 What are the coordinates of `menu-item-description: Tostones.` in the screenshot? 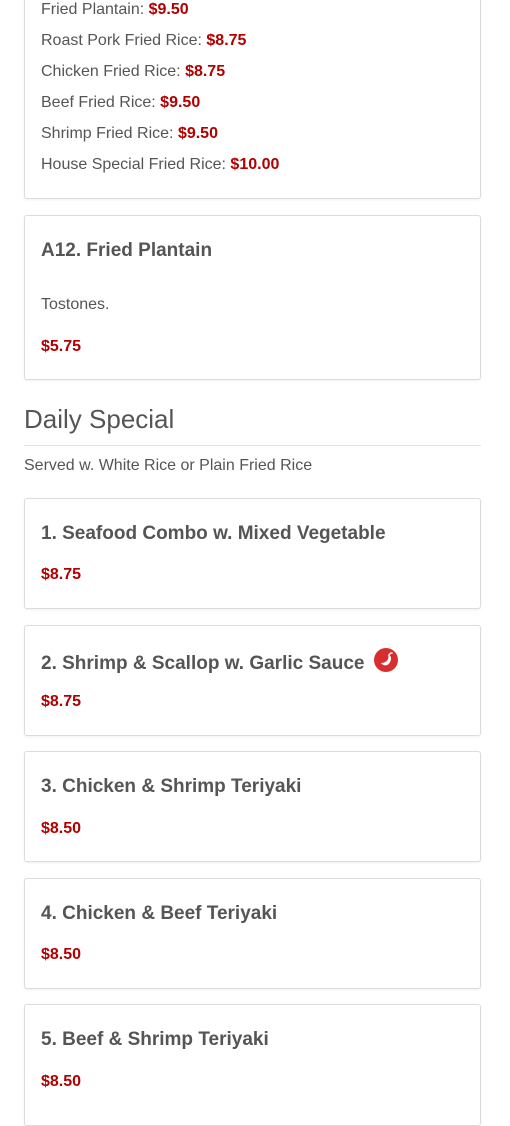 It's located at (75, 304).